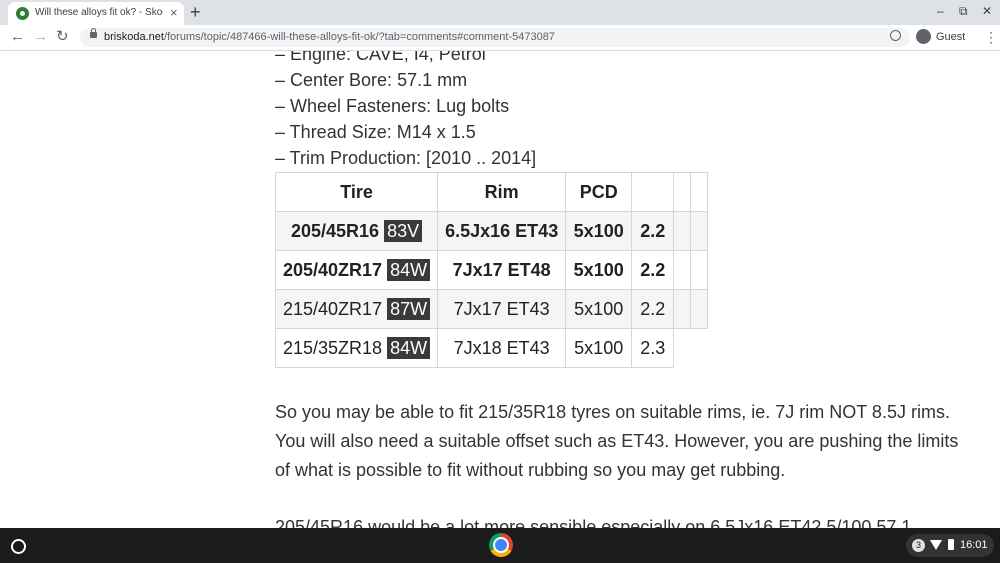 This screenshot has height=563, width=1000. What do you see at coordinates (951, 37) in the screenshot?
I see `profile-label: Guest` at bounding box center [951, 37].